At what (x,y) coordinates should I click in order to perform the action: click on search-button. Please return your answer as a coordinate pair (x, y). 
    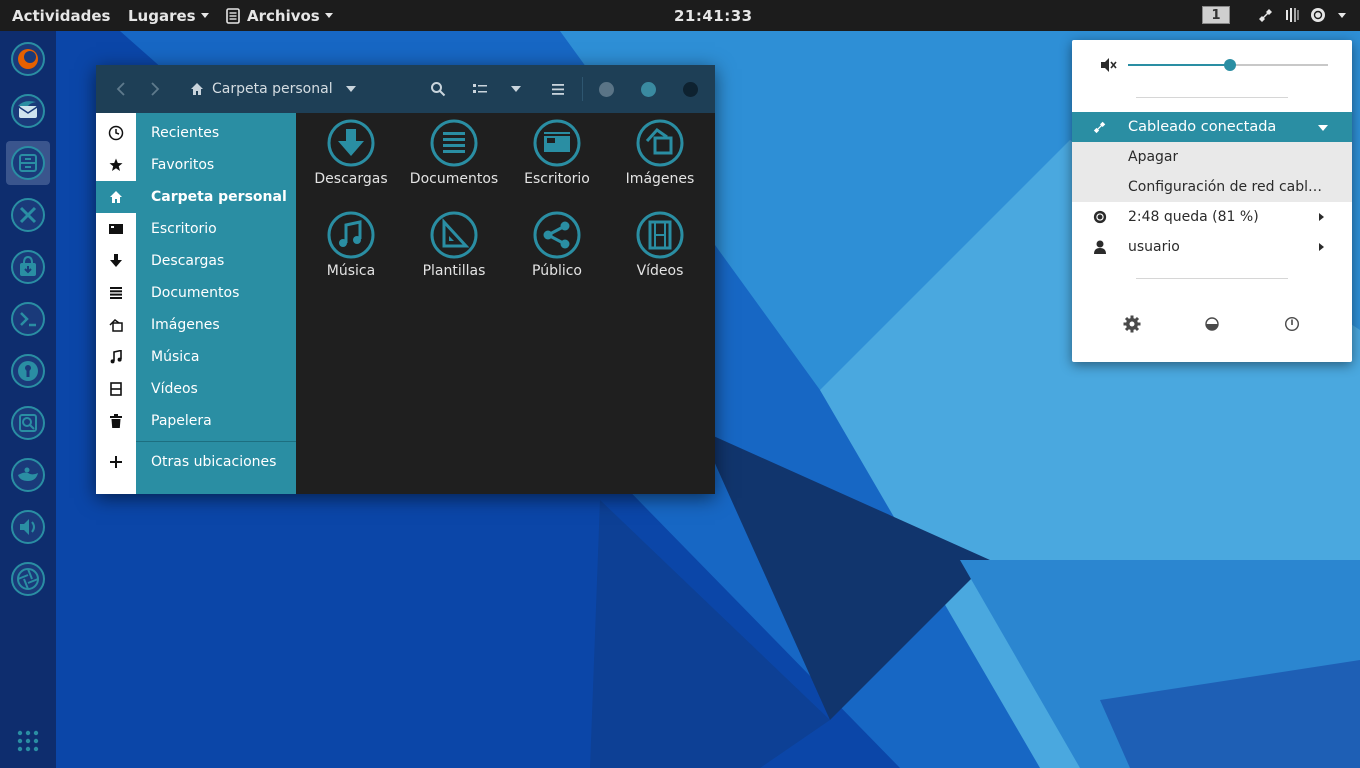
    Looking at the image, I should click on (438, 89).